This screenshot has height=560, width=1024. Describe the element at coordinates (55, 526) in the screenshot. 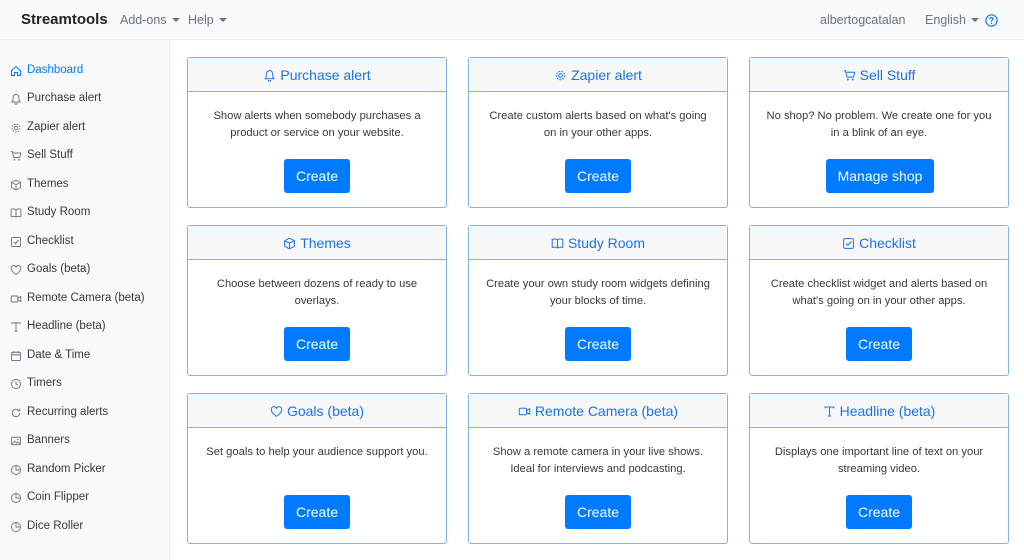

I see `sidebar-item-label: Dice Roller` at that location.